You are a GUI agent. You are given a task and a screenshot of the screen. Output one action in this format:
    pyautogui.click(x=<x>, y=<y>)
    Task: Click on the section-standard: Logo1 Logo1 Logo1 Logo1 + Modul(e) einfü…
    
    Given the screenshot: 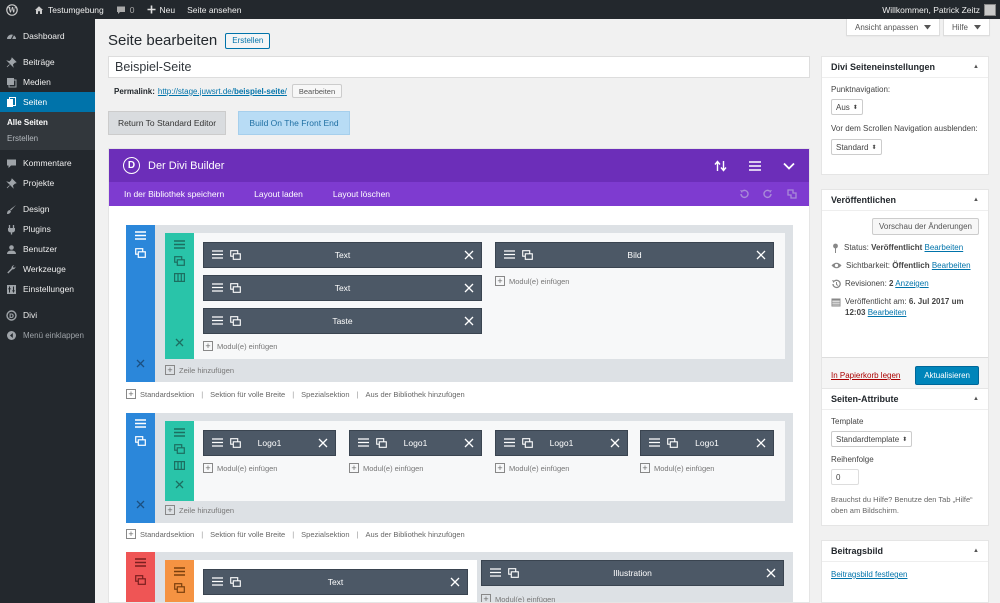 What is the action you would take?
    pyautogui.click(x=459, y=468)
    